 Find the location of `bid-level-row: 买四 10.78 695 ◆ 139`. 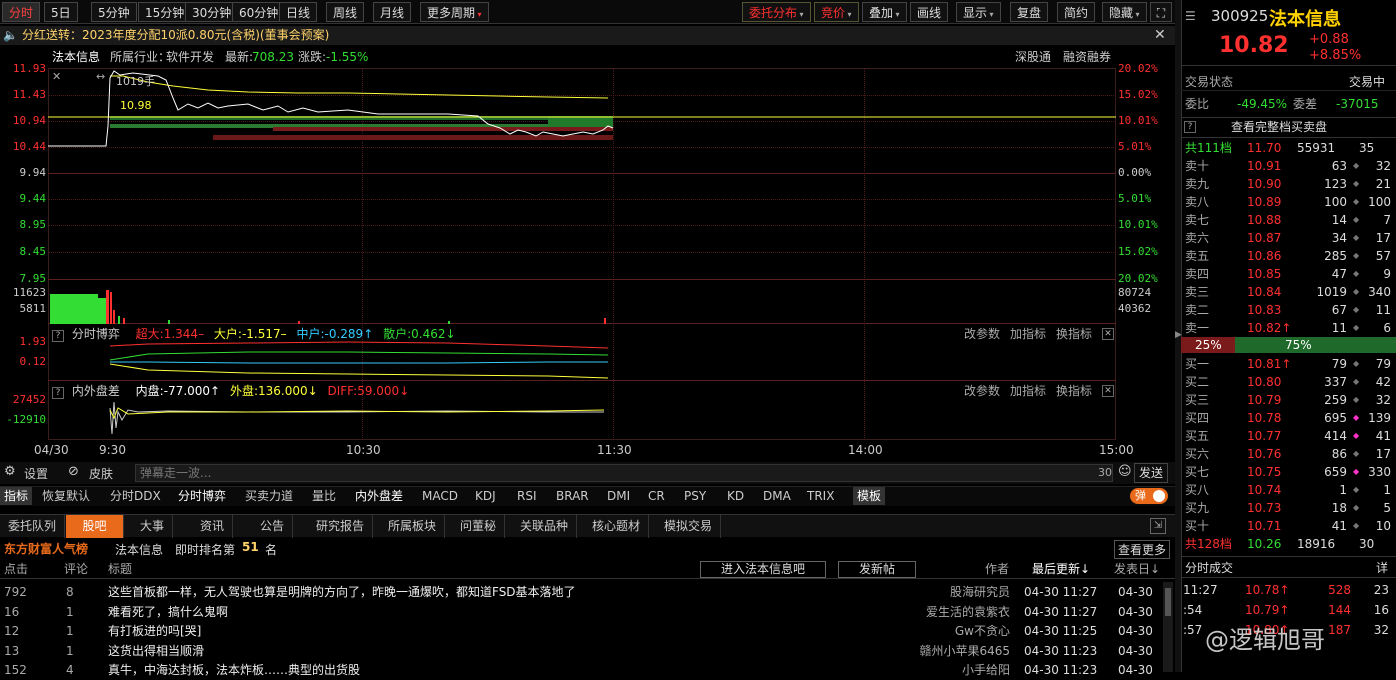

bid-level-row: 买四 10.78 695 ◆ 139 is located at coordinates (1288, 418).